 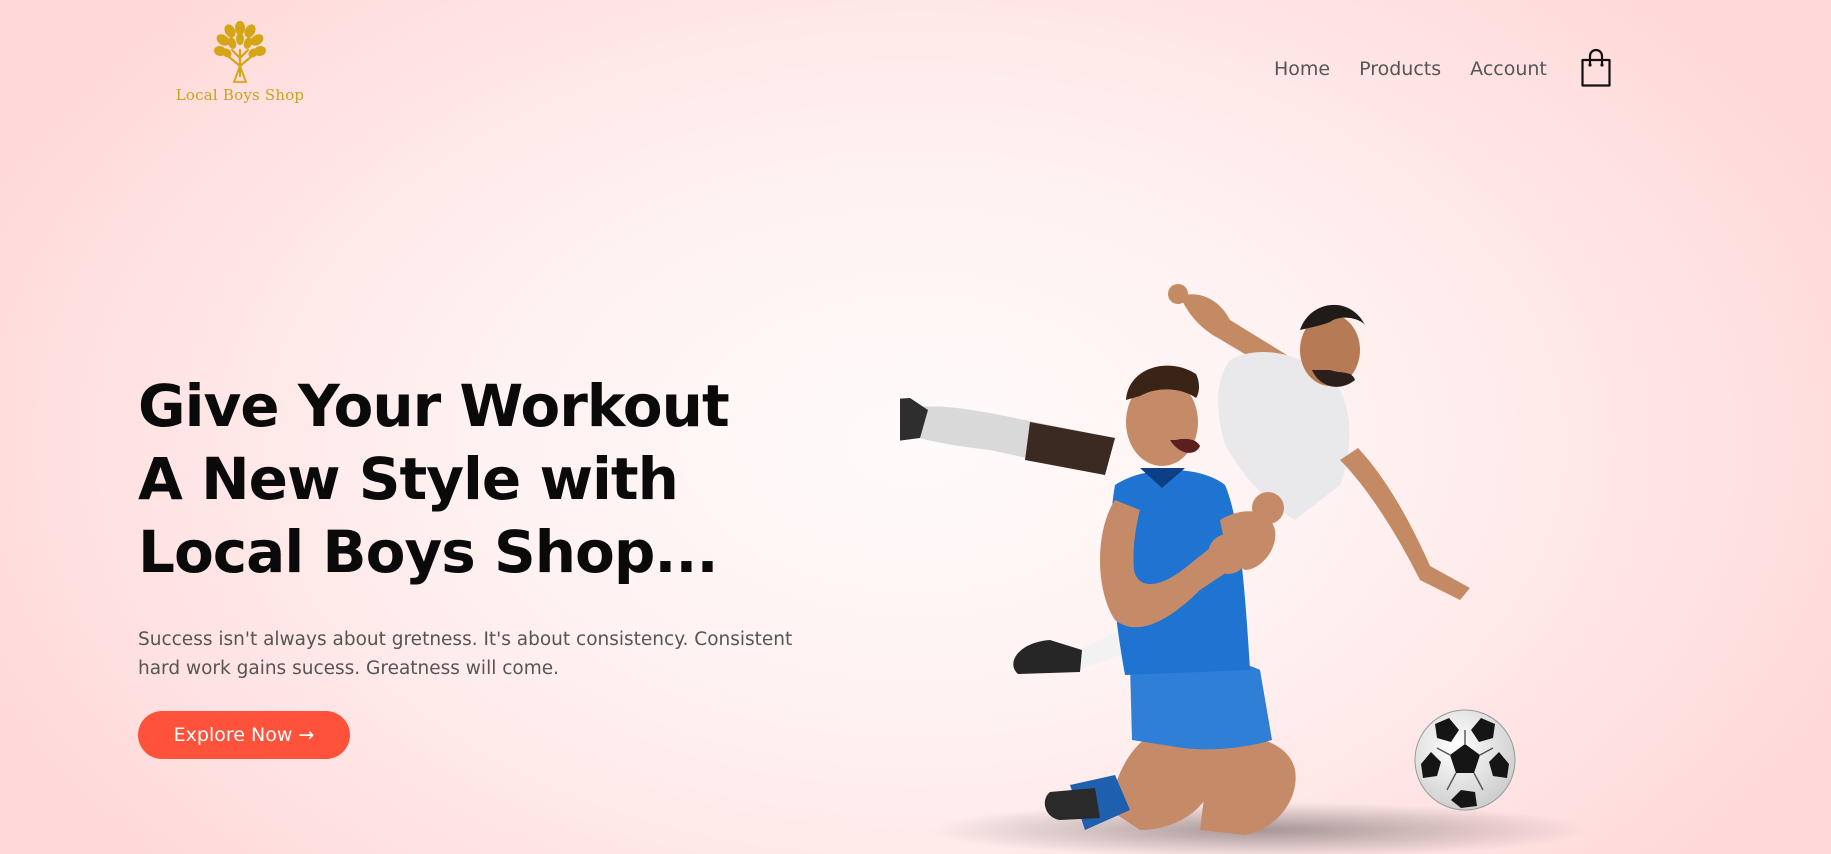 What do you see at coordinates (408, 479) in the screenshot?
I see `hero-title-line-2: A New Style with` at bounding box center [408, 479].